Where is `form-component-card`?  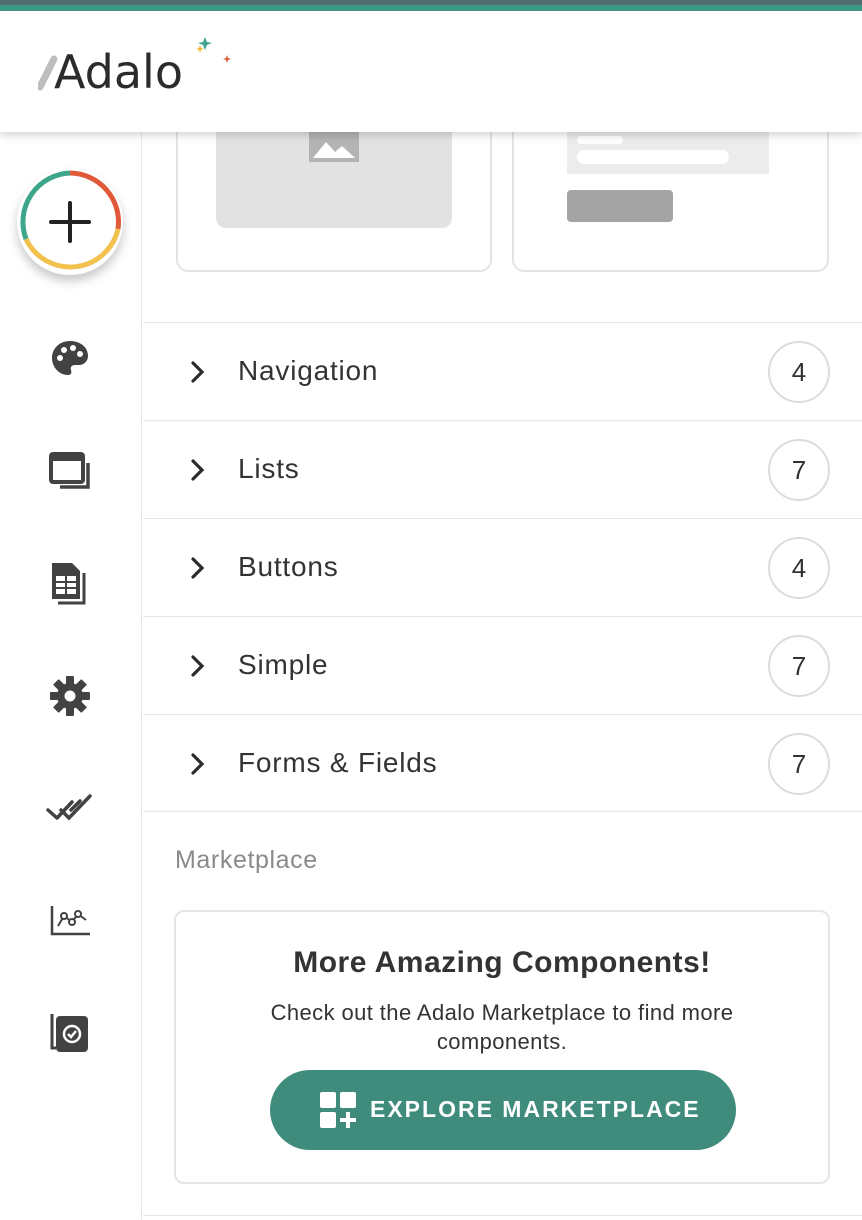
form-component-card is located at coordinates (670, 202).